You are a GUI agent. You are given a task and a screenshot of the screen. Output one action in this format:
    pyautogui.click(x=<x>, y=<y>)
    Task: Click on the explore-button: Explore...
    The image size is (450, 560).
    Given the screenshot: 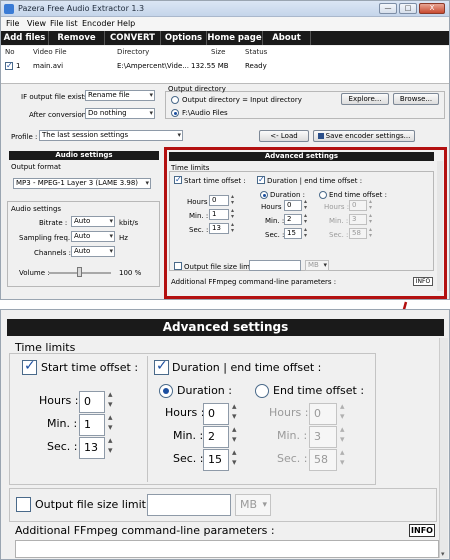 What is the action you would take?
    pyautogui.click(x=365, y=99)
    